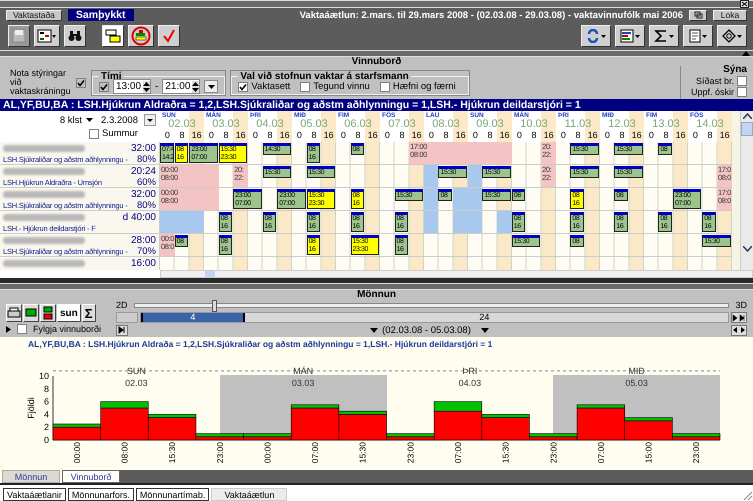  I want to click on hours-total: 32:00, so click(143, 148).